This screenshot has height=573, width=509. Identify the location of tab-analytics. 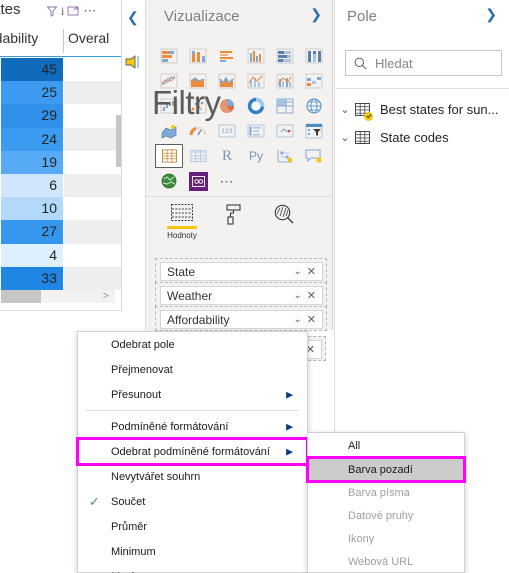
(284, 220).